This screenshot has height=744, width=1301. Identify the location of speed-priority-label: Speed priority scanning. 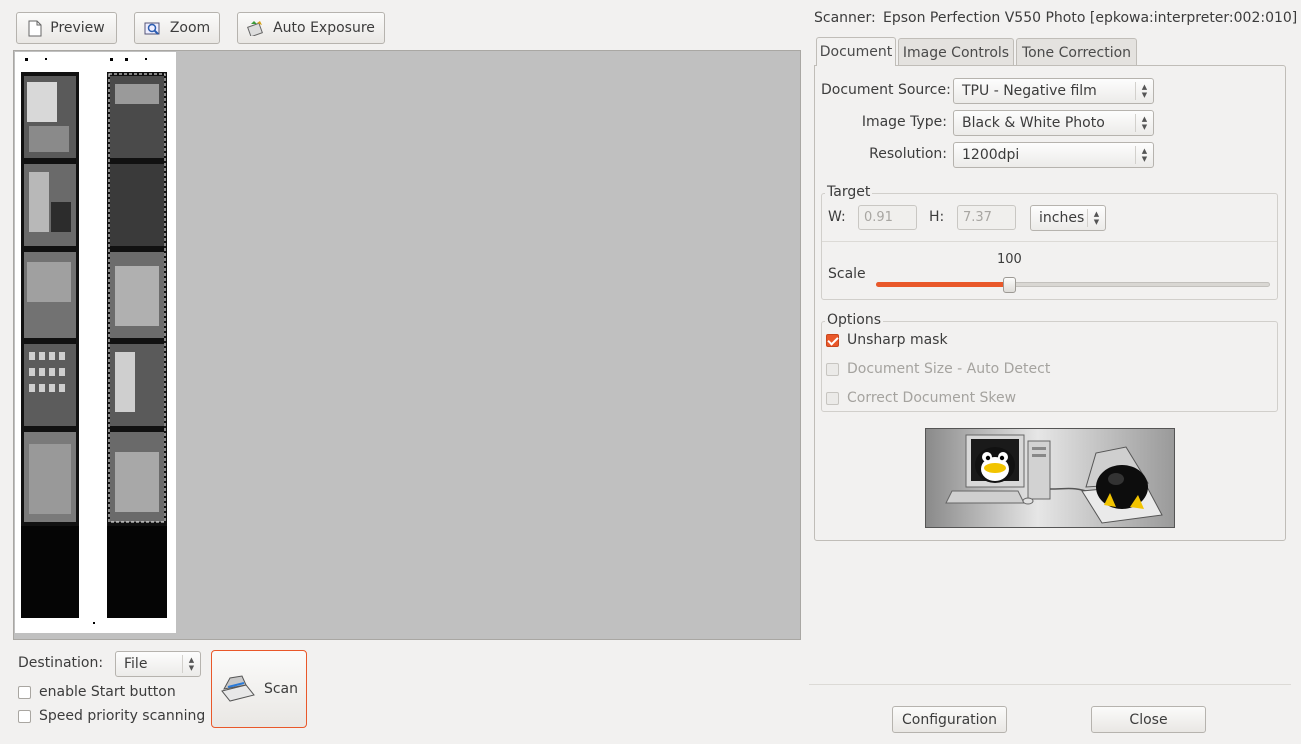
(122, 716).